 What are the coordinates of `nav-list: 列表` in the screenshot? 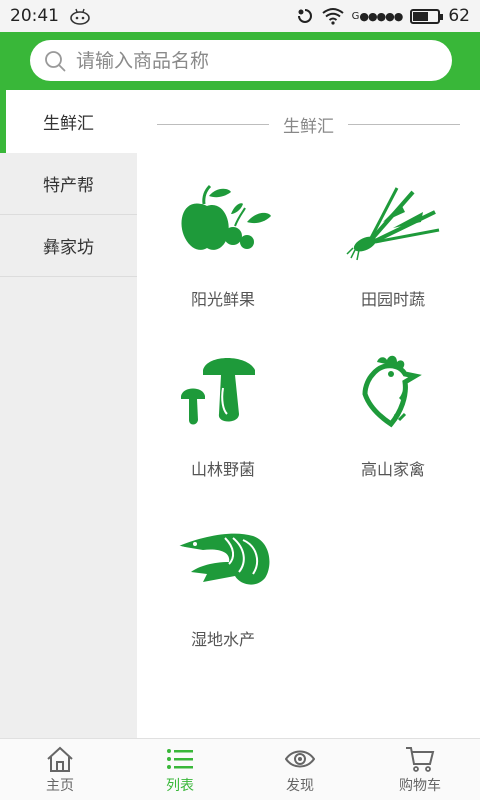 It's located at (180, 769).